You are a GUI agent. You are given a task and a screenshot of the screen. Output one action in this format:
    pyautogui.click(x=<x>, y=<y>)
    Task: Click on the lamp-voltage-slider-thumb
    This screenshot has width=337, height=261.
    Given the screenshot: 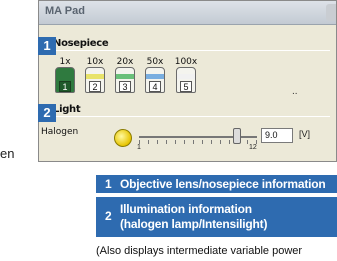 What is the action you would take?
    pyautogui.click(x=236, y=136)
    